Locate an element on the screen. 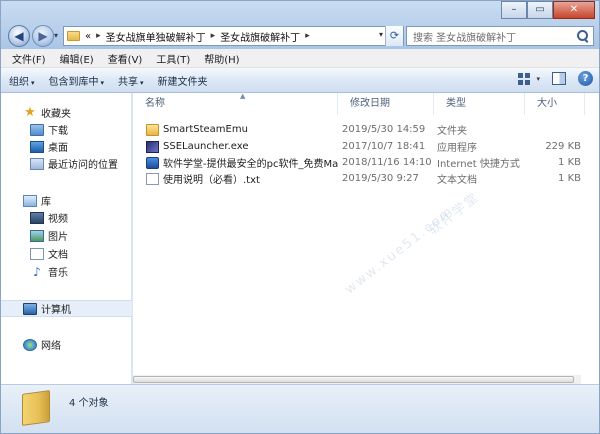  file-name-cell: SmartSteamEmu is located at coordinates (235, 129).